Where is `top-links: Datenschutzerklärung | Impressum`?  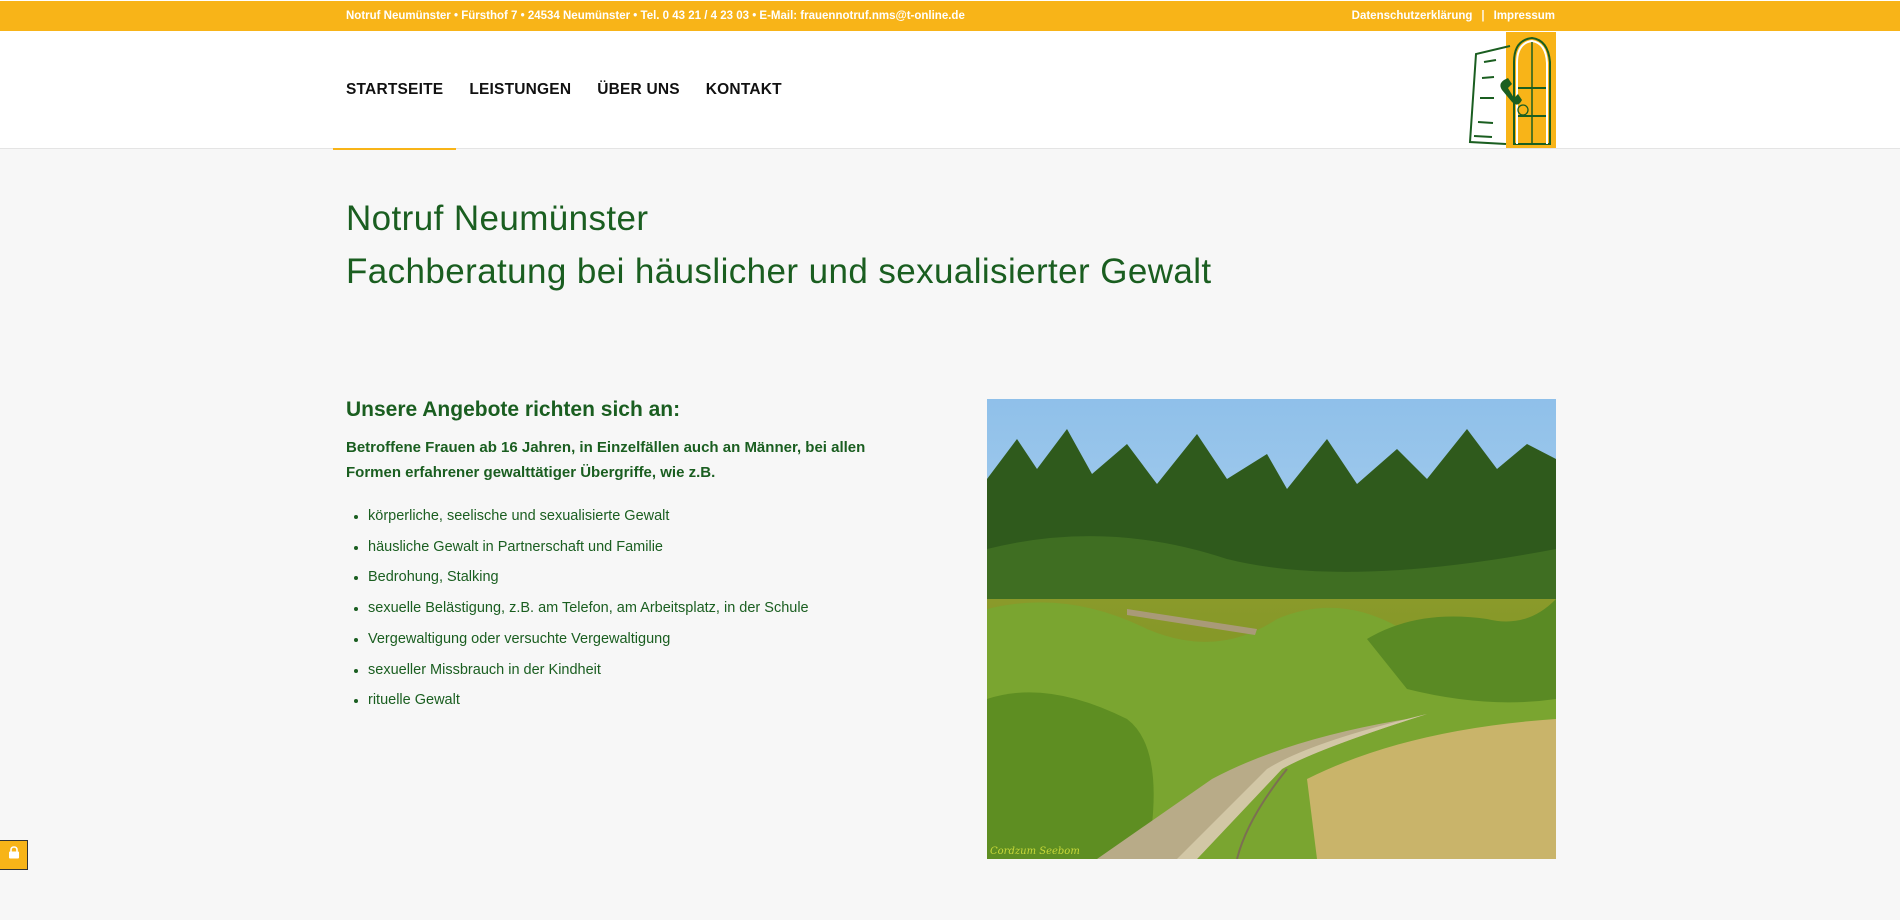
top-links: Datenschutzerklärung | Impressum is located at coordinates (1453, 16).